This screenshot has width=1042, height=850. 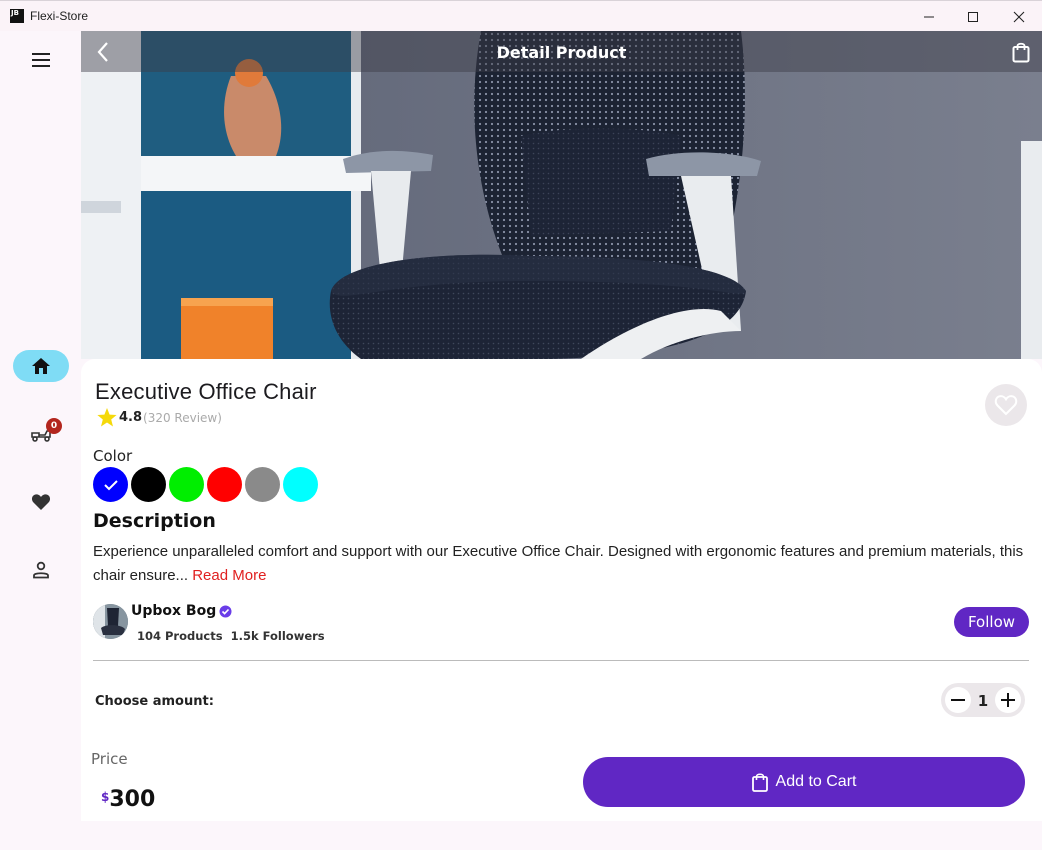 I want to click on nav-item-home, so click(x=41, y=366).